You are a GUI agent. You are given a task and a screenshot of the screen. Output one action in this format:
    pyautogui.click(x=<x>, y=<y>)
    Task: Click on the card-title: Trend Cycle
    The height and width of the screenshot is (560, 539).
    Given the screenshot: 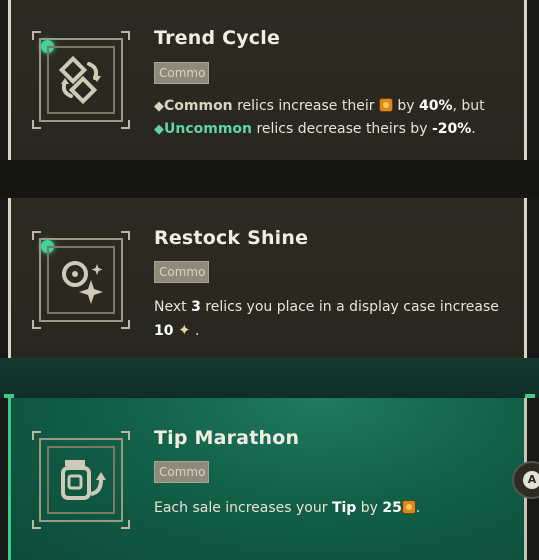 What is the action you would take?
    pyautogui.click(x=217, y=38)
    